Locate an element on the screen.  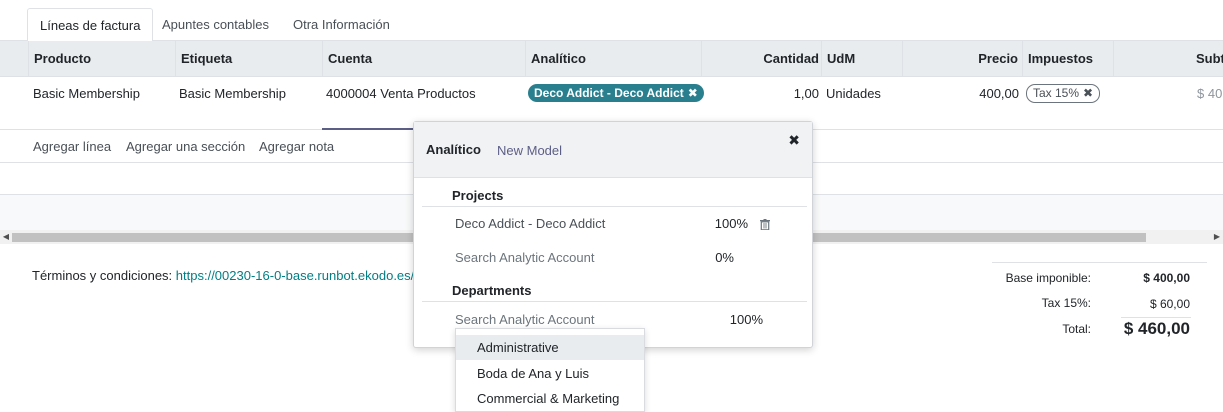
analytic-account-field: Deco Addict - Deco Addict is located at coordinates (530, 223).